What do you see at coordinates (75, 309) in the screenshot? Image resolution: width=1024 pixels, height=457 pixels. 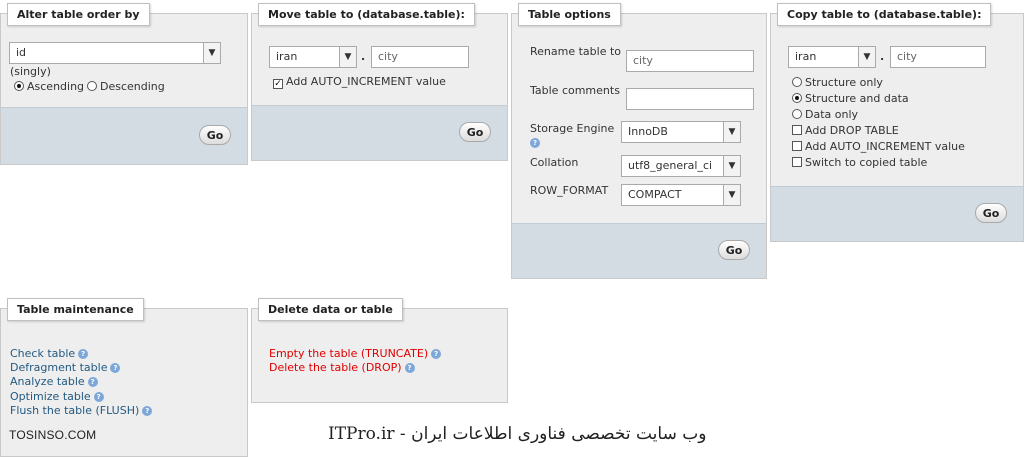 I see `maintenance-title: Table maintenance` at bounding box center [75, 309].